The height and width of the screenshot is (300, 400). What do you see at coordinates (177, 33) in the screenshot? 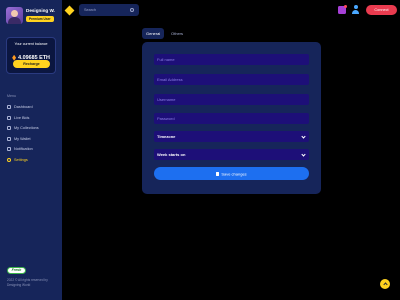
I see `tab-others: Others` at bounding box center [177, 33].